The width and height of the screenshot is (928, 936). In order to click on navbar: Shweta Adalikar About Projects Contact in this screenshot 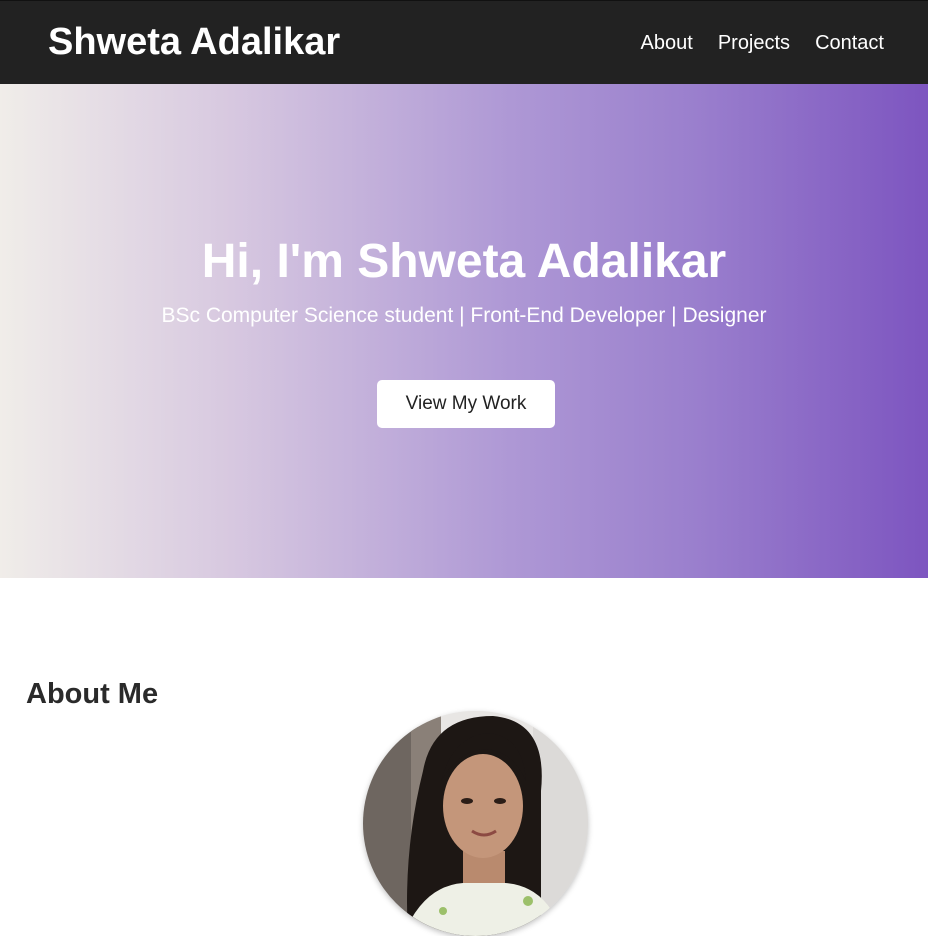, I will do `click(464, 42)`.